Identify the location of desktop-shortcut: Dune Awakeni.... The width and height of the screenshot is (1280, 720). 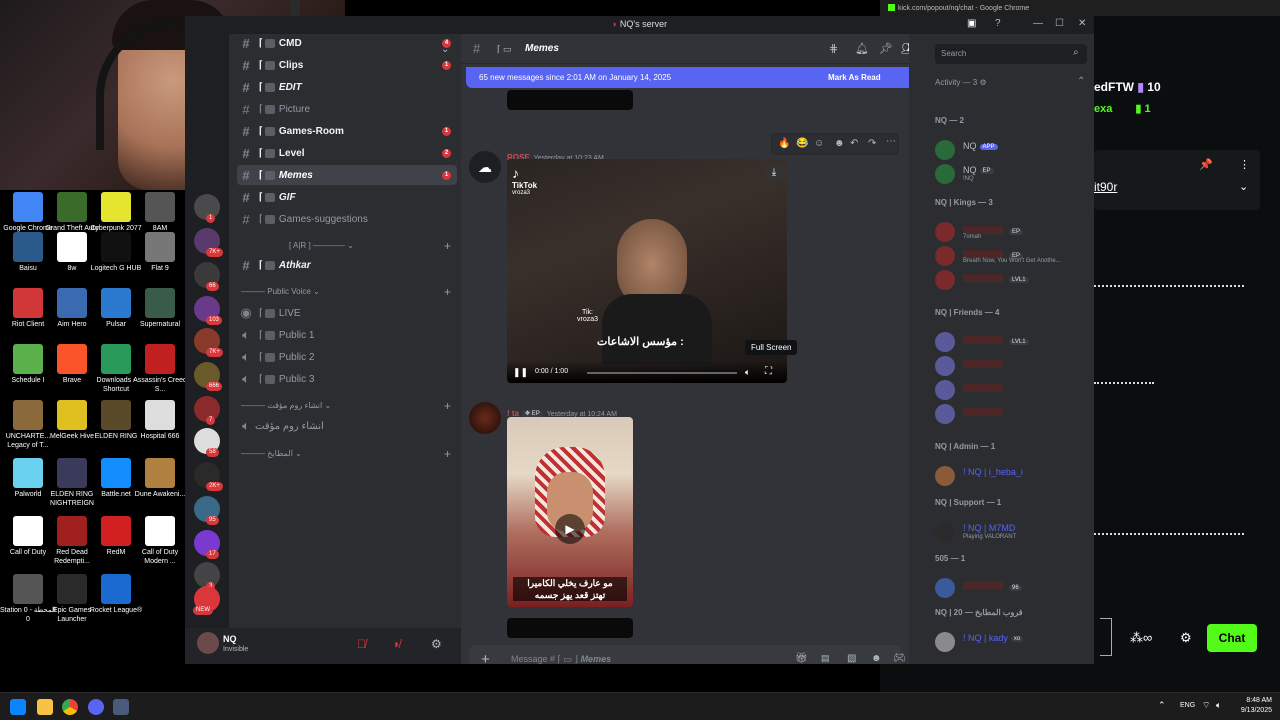
(160, 478).